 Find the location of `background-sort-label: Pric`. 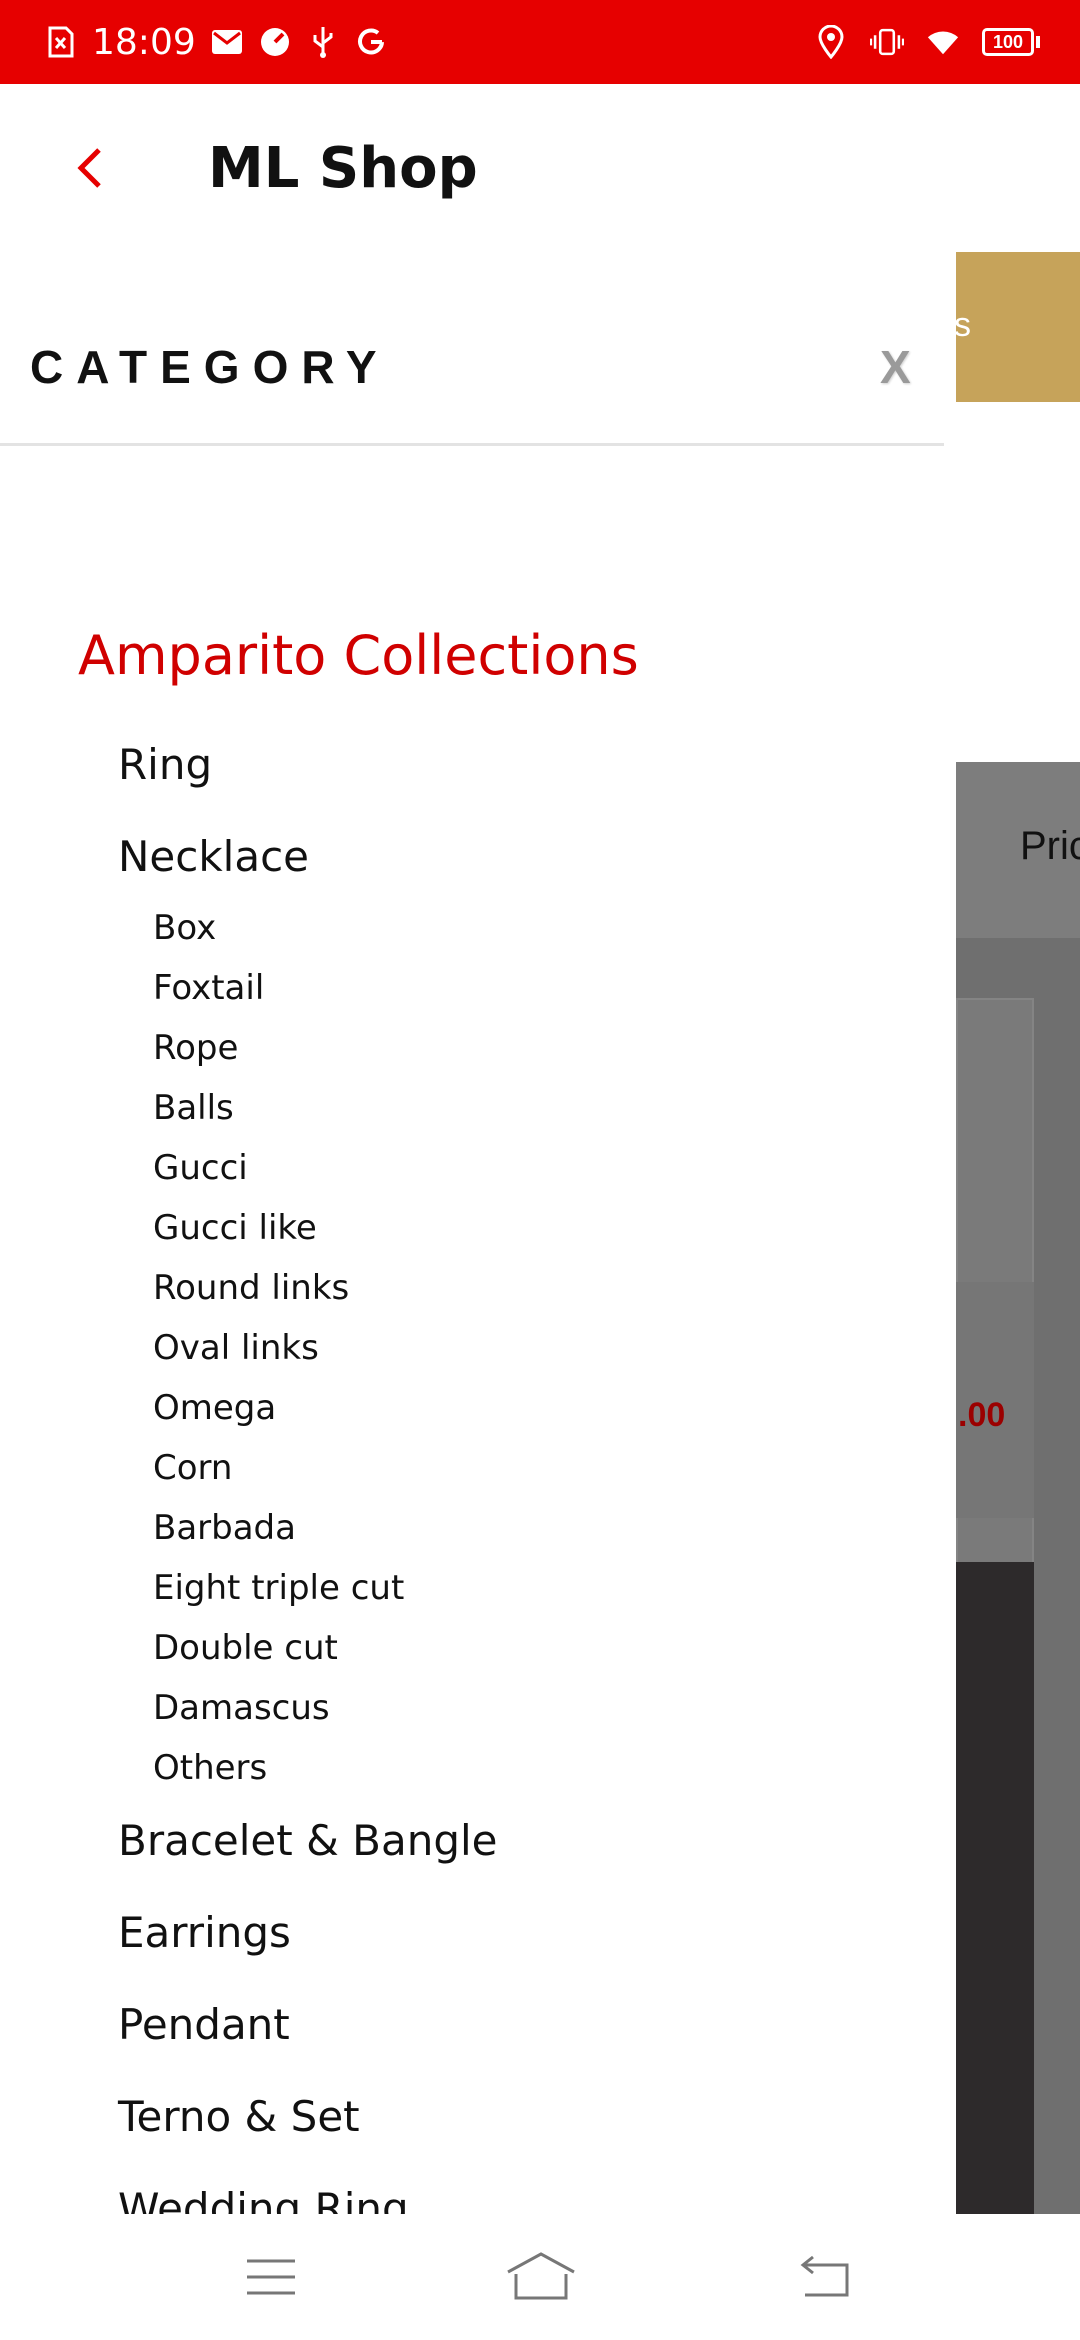

background-sort-label: Pric is located at coordinates (1050, 846).